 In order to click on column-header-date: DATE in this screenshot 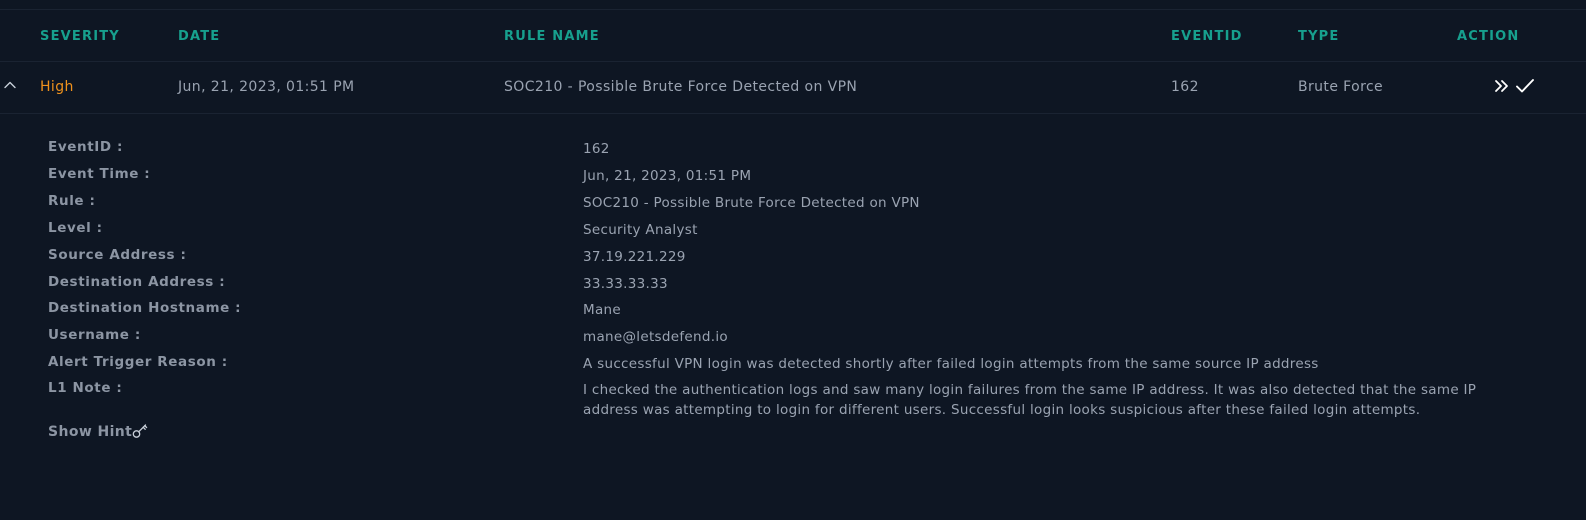, I will do `click(199, 36)`.